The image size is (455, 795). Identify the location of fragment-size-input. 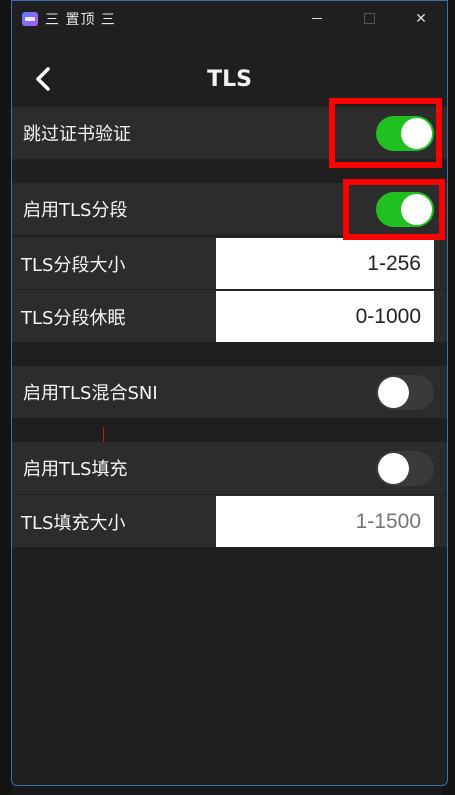
(325, 263).